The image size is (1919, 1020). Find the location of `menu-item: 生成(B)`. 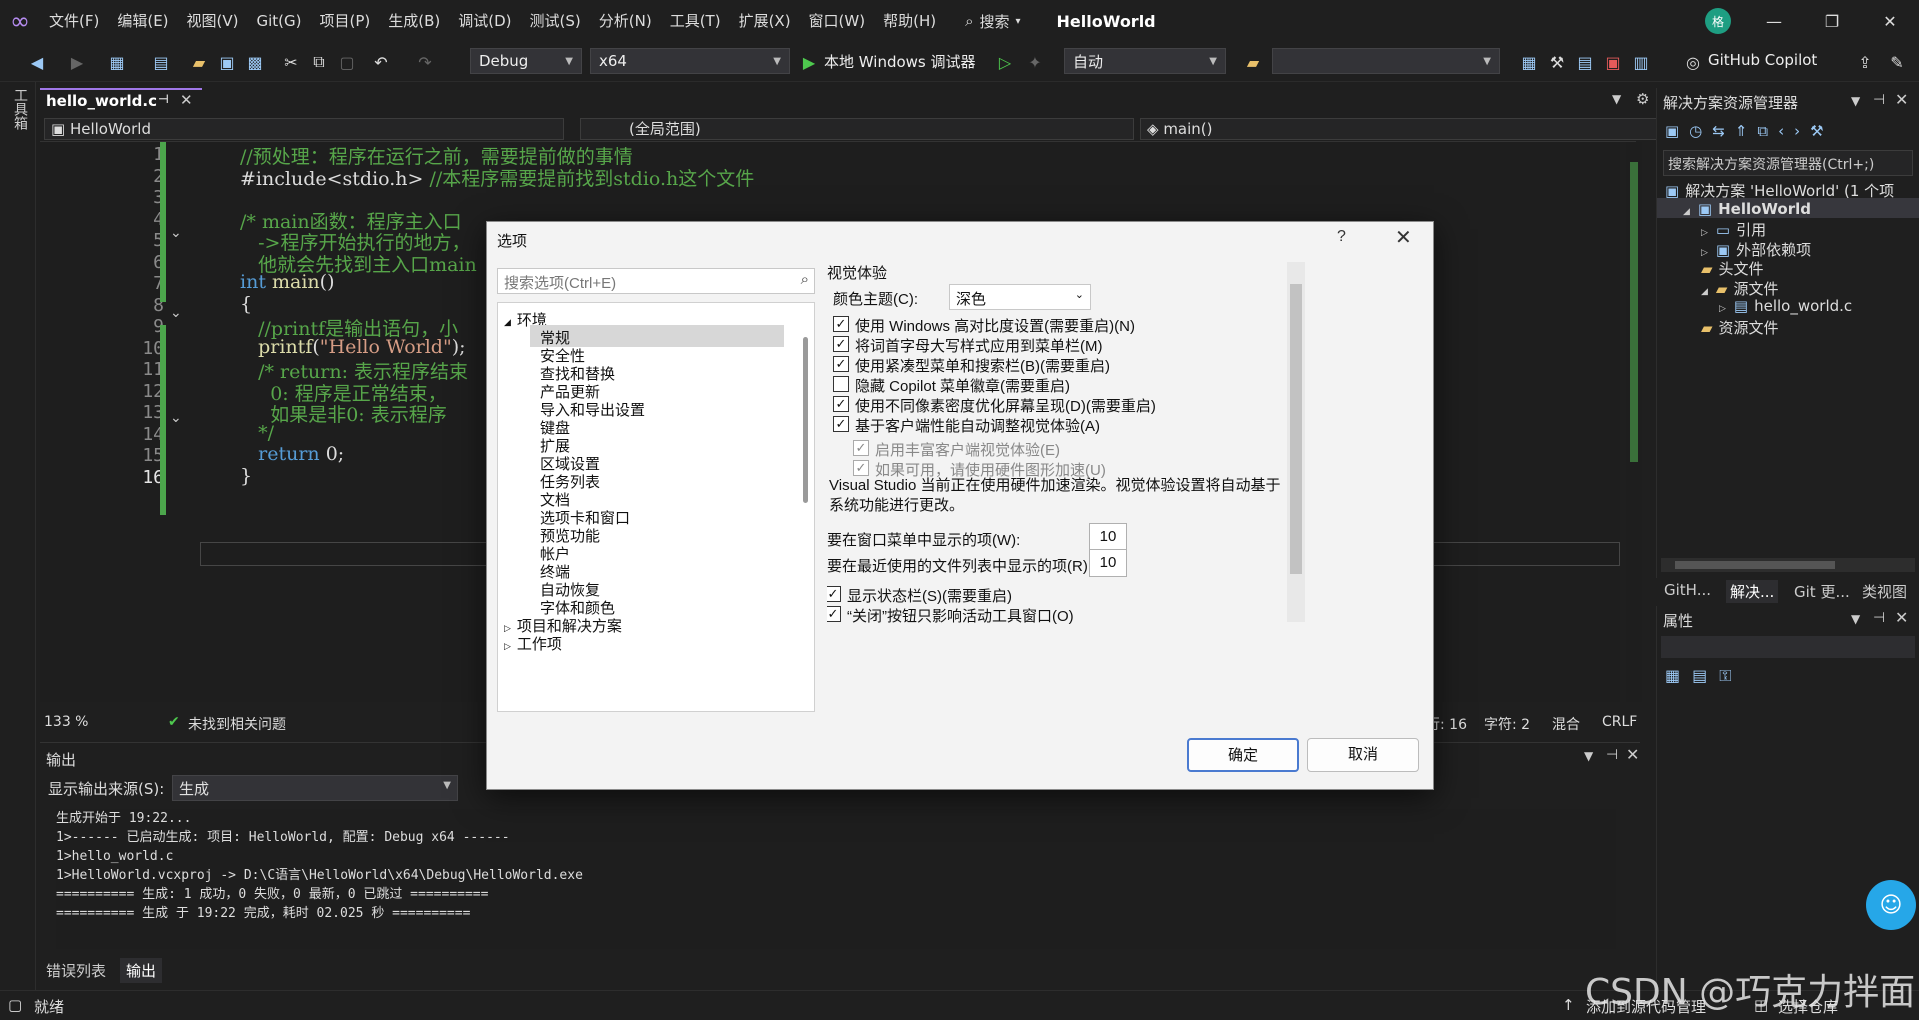

menu-item: 生成(B) is located at coordinates (414, 21).